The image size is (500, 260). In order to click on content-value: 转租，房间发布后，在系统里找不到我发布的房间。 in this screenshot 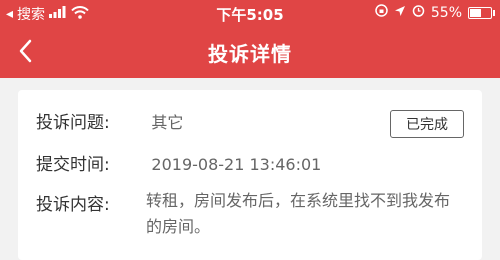, I will do `click(298, 213)`.